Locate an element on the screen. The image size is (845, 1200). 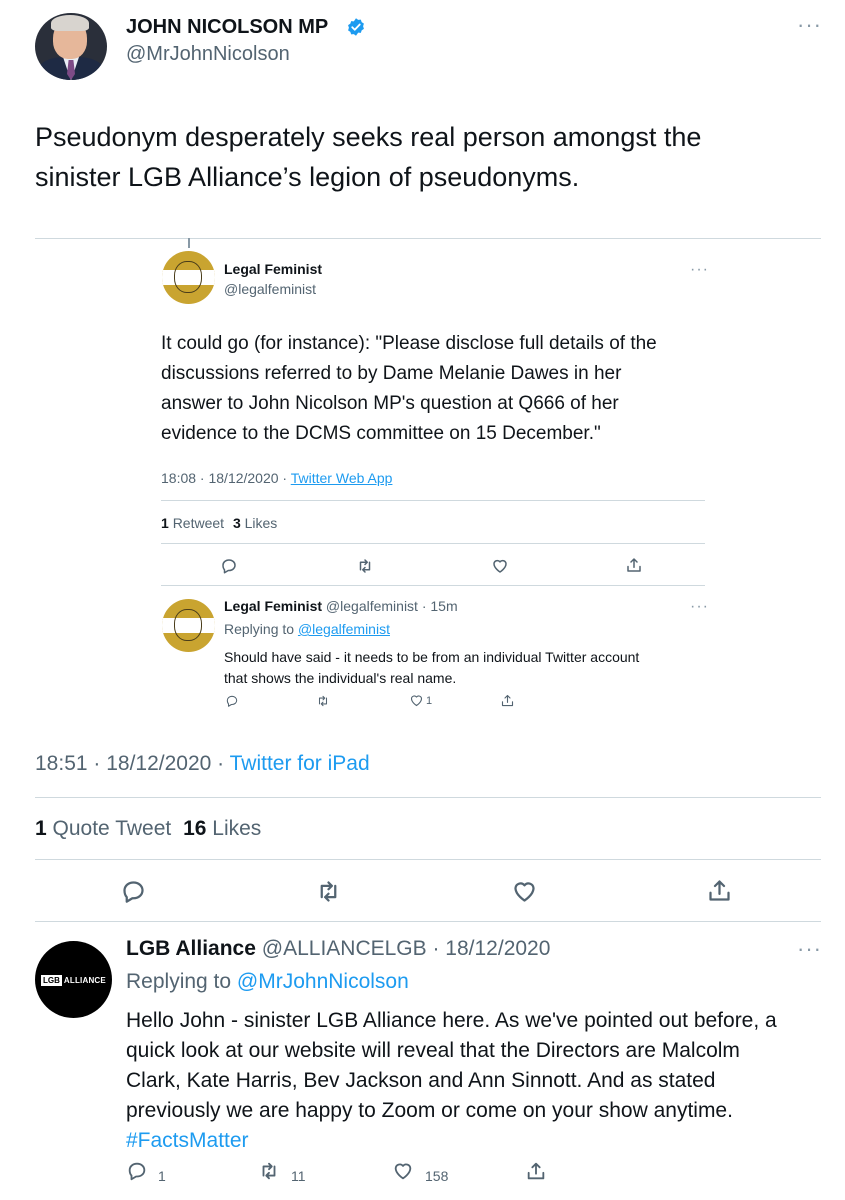
tweet-time: 18:51 · 18/12/2020 · is located at coordinates (132, 763).